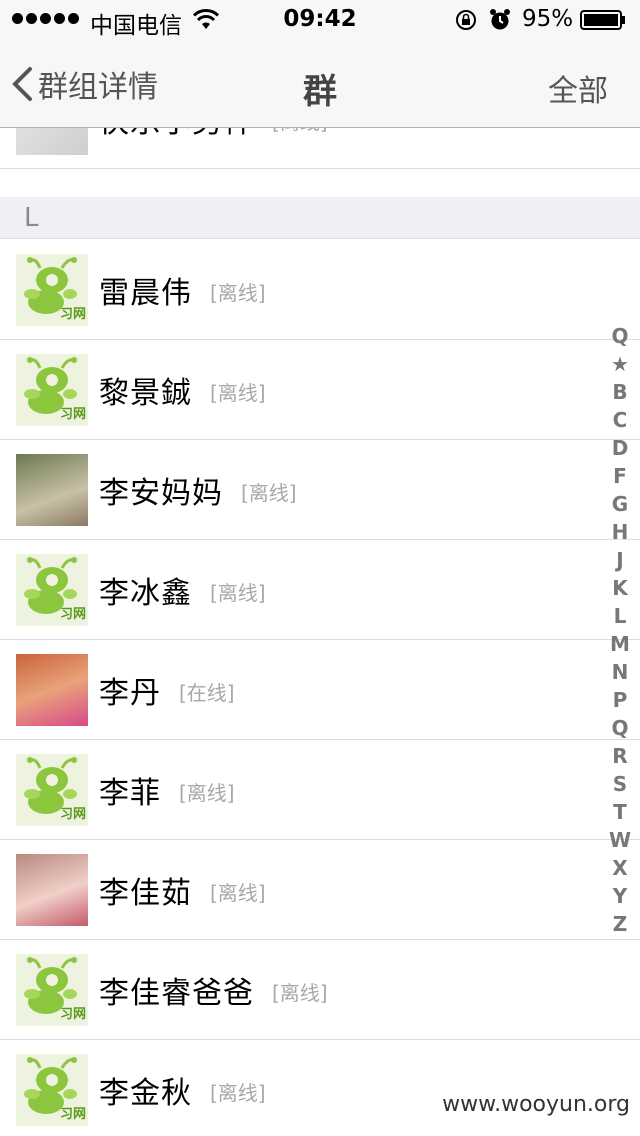 The height and width of the screenshot is (1136, 640). Describe the element at coordinates (145, 293) in the screenshot. I see `member-name-text: 雷晨伟` at that location.